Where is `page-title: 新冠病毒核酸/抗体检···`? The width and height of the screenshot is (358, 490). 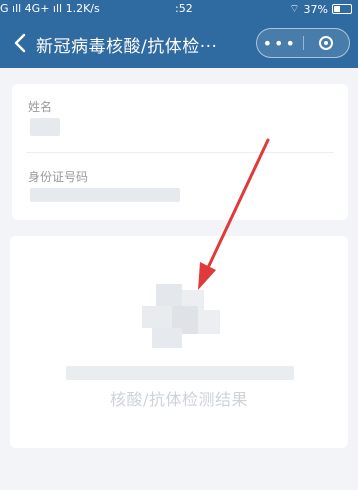 page-title: 新冠病毒核酸/抗体检··· is located at coordinates (127, 47).